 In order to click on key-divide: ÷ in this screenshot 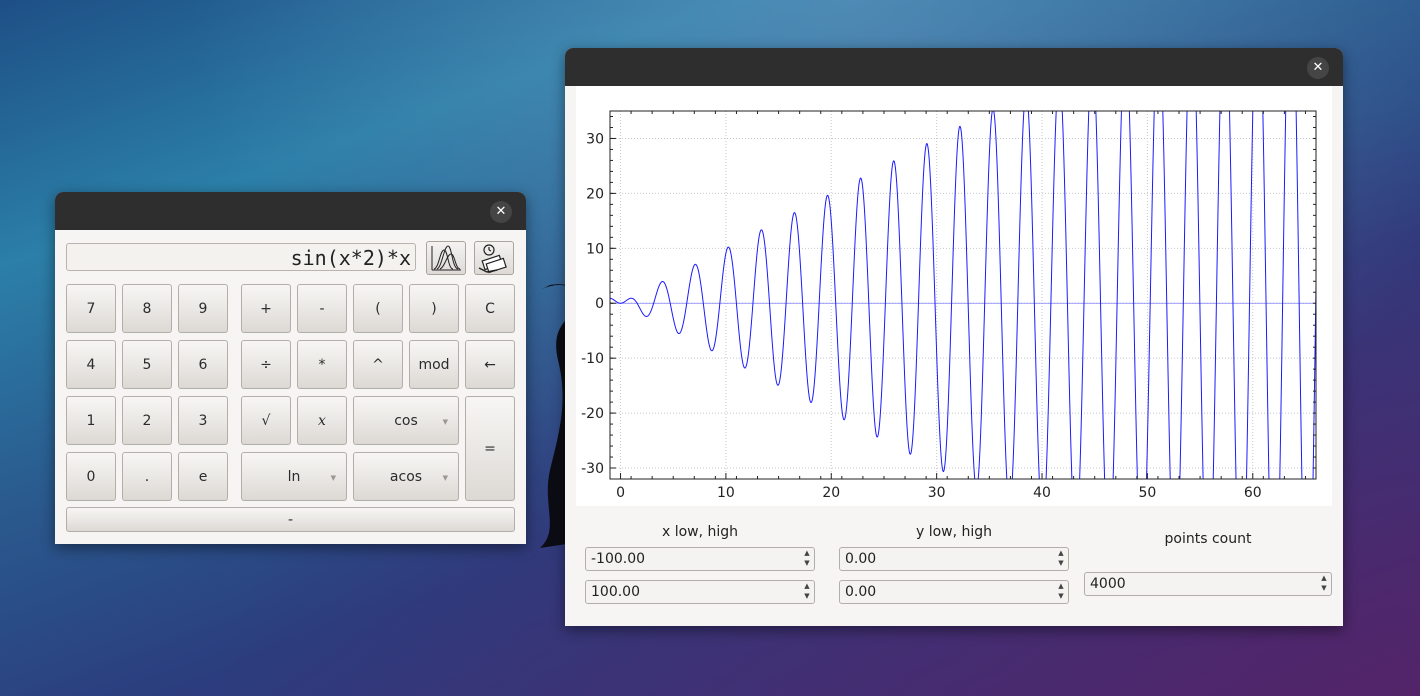, I will do `click(266, 364)`.